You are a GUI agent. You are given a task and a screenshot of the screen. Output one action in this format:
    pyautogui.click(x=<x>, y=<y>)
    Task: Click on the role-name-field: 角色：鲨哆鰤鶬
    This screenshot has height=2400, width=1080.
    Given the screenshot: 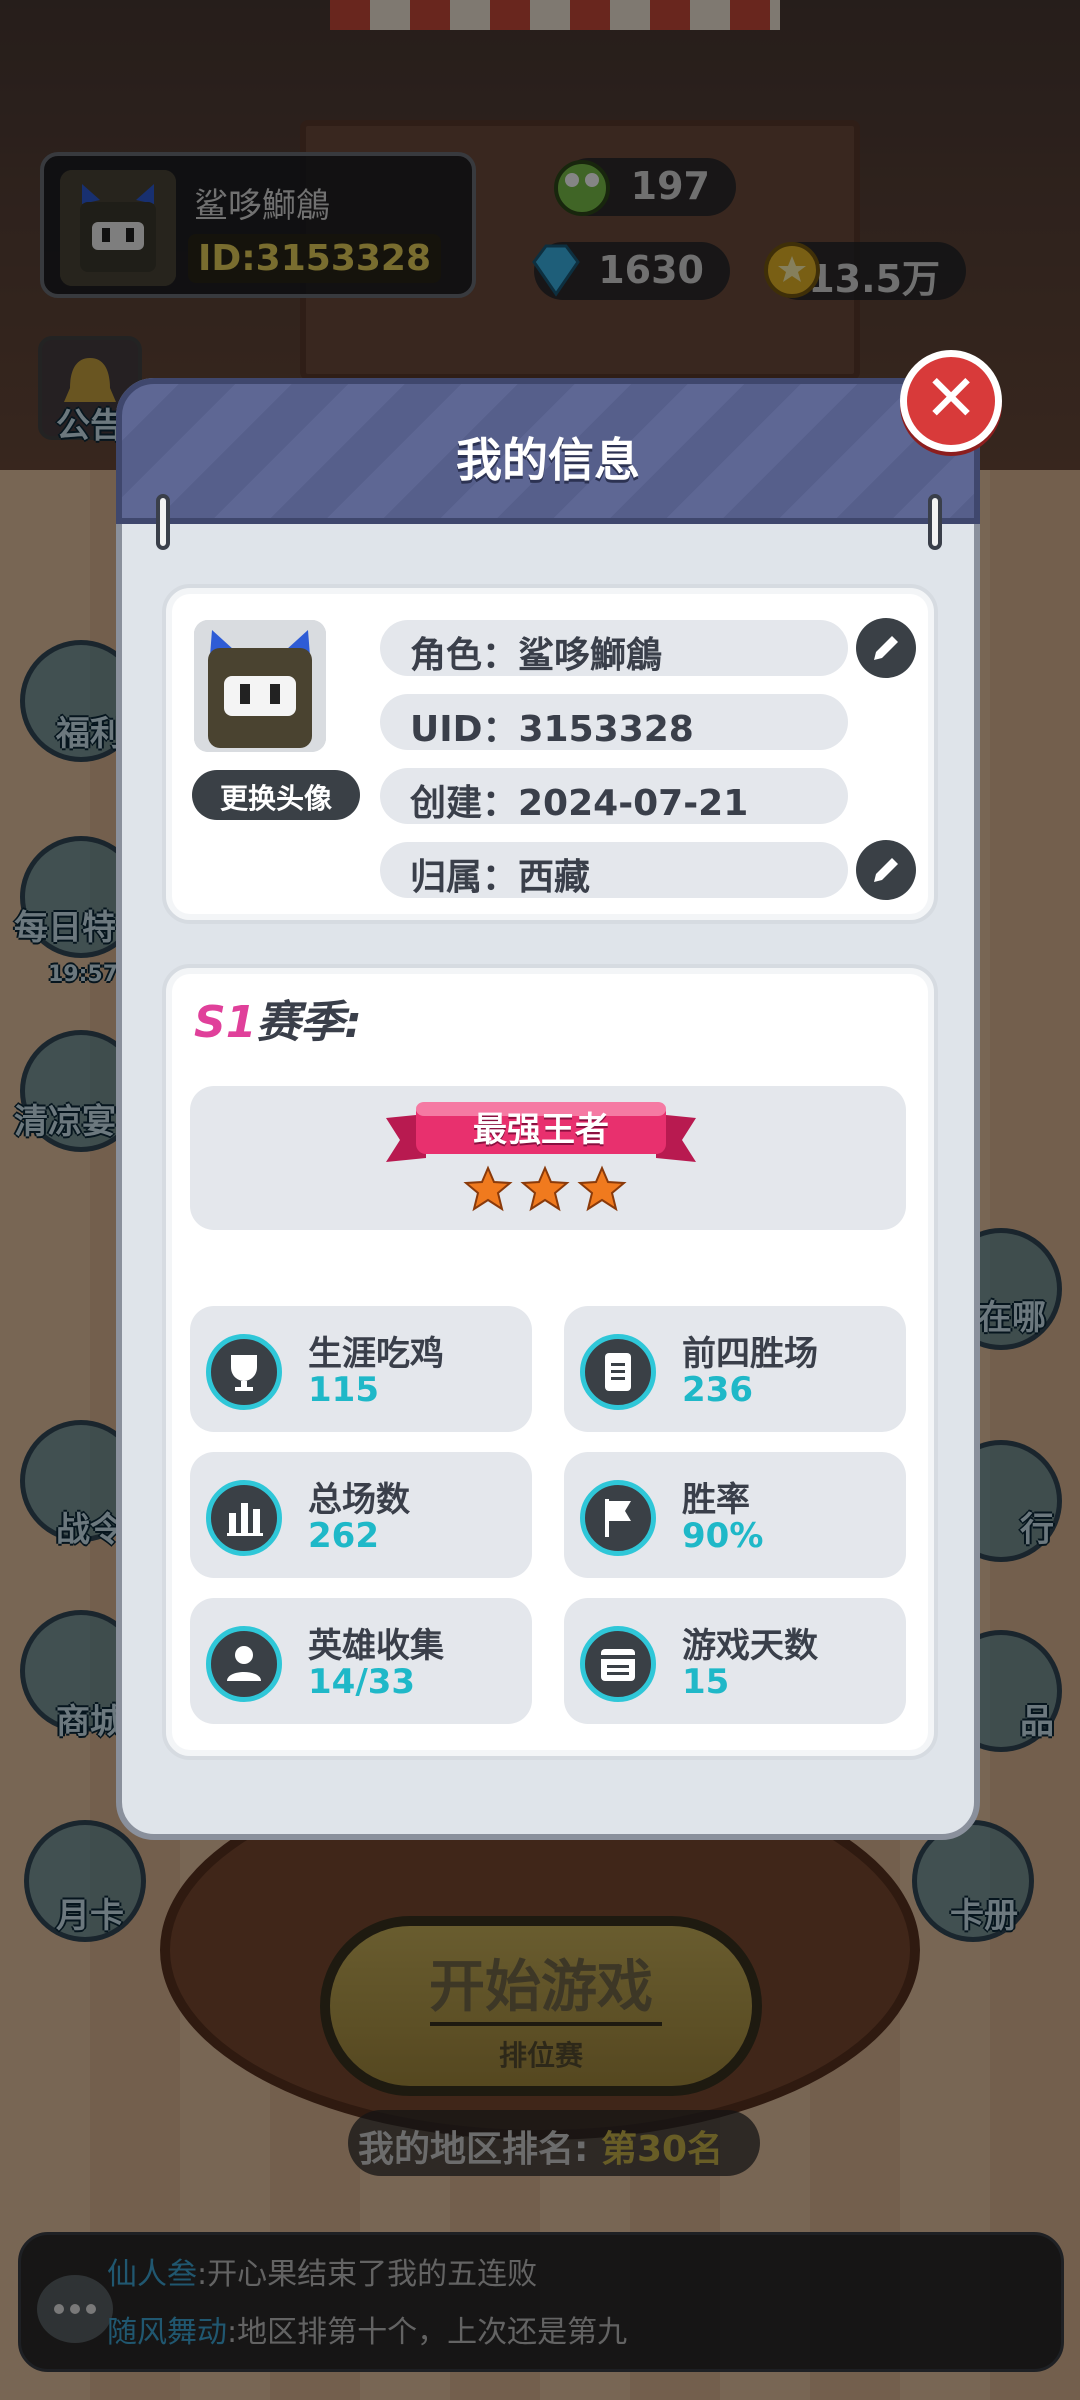 What is the action you would take?
    pyautogui.click(x=614, y=648)
    